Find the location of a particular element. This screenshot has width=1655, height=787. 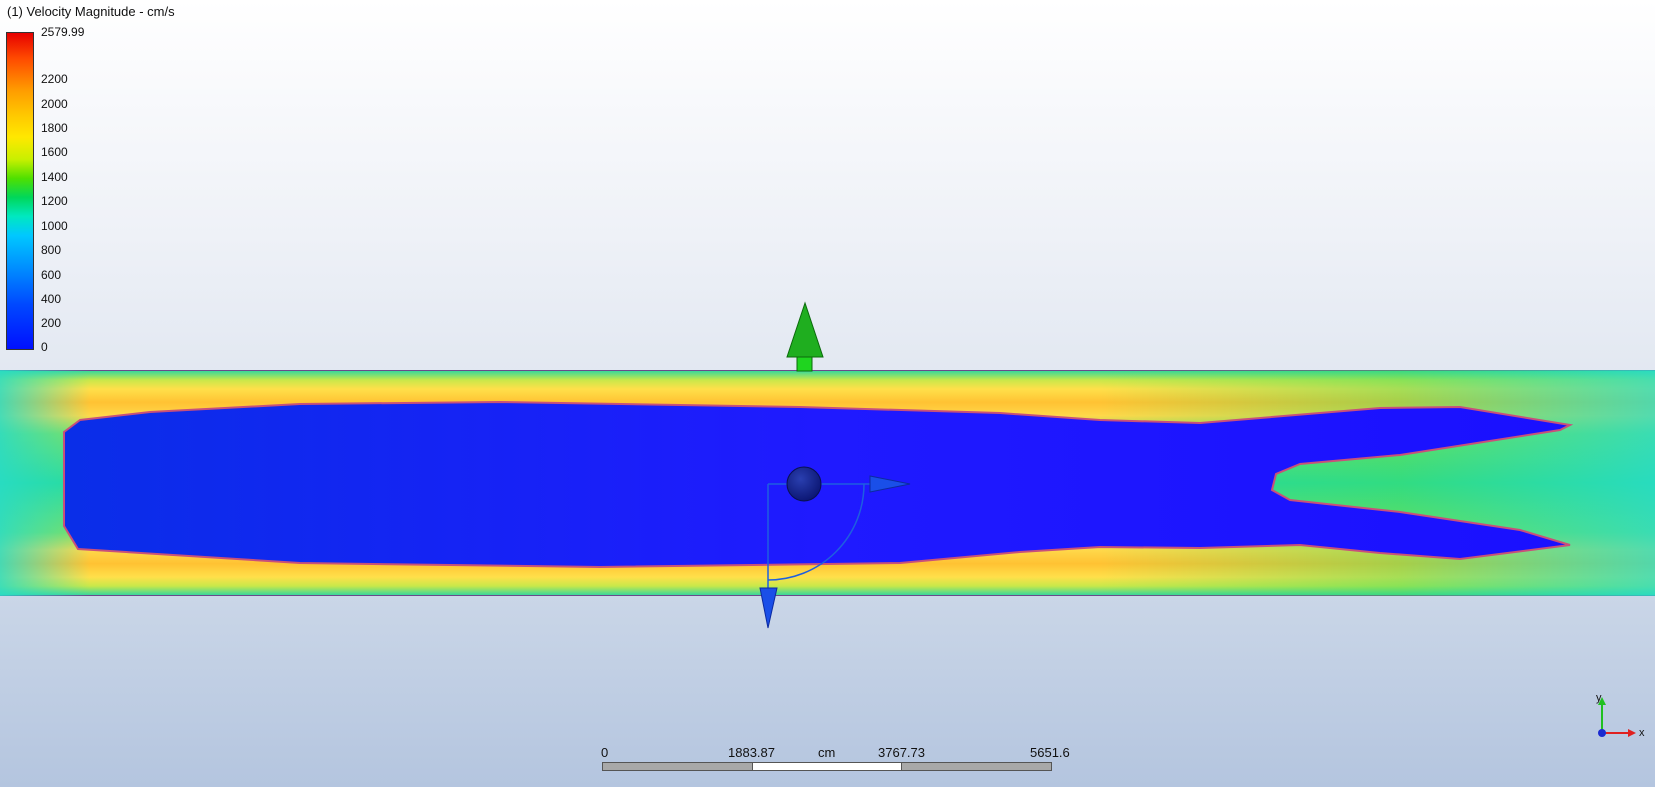

scale-label: 5651.6 is located at coordinates (1050, 752).